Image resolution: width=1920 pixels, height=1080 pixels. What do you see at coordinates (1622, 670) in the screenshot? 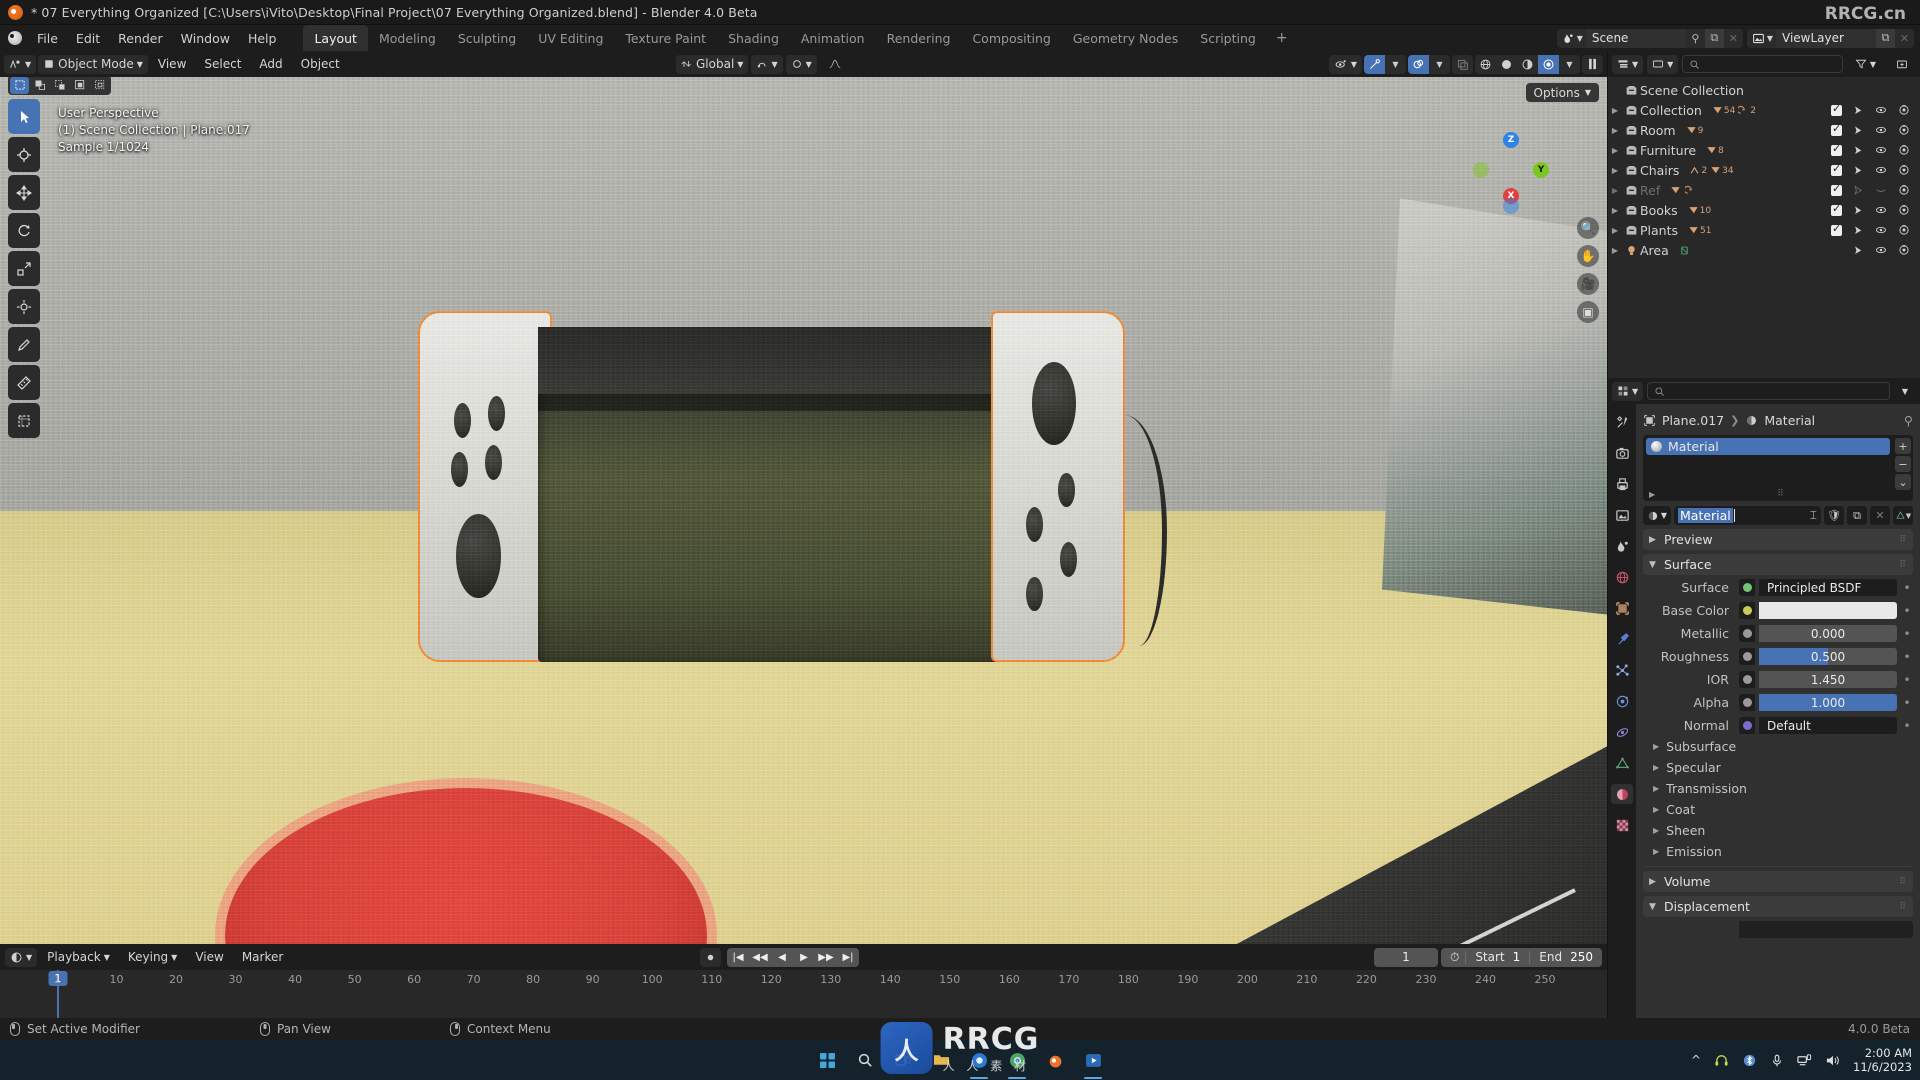
I see `tab-particles` at bounding box center [1622, 670].